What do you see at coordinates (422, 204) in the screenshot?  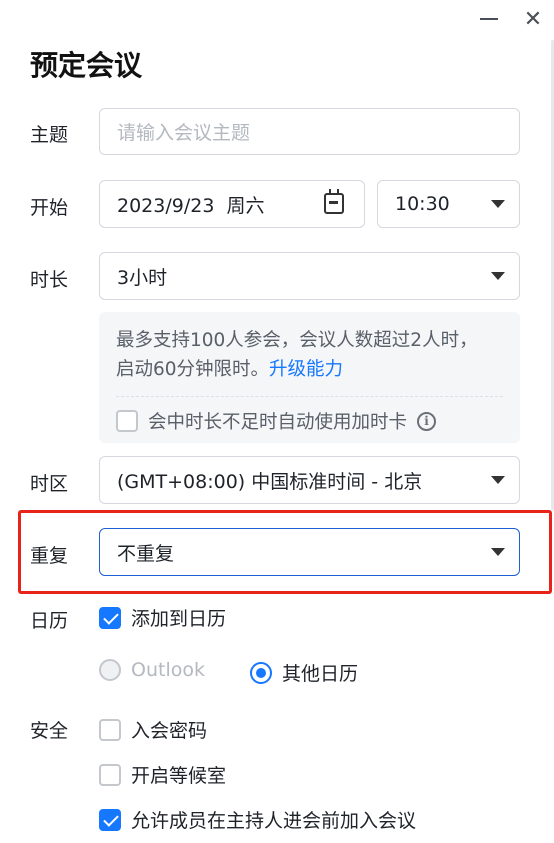 I see `time-value: 10:30` at bounding box center [422, 204].